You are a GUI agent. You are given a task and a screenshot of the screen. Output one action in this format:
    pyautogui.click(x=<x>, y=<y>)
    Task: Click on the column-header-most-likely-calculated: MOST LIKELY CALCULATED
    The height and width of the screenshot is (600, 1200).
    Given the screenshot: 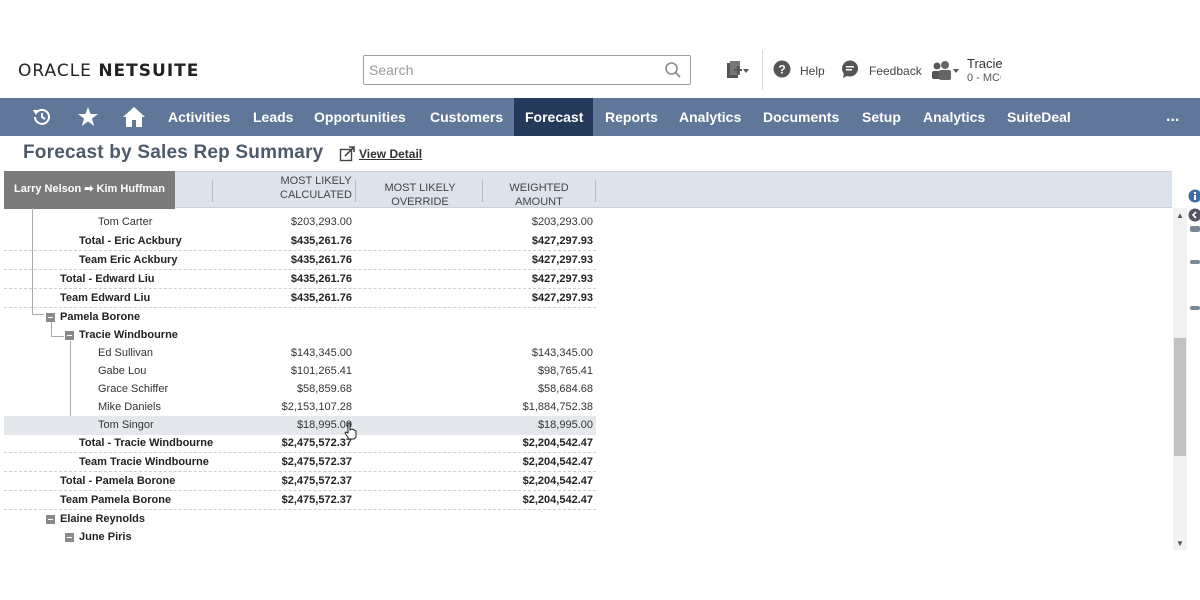 What is the action you would take?
    pyautogui.click(x=316, y=188)
    